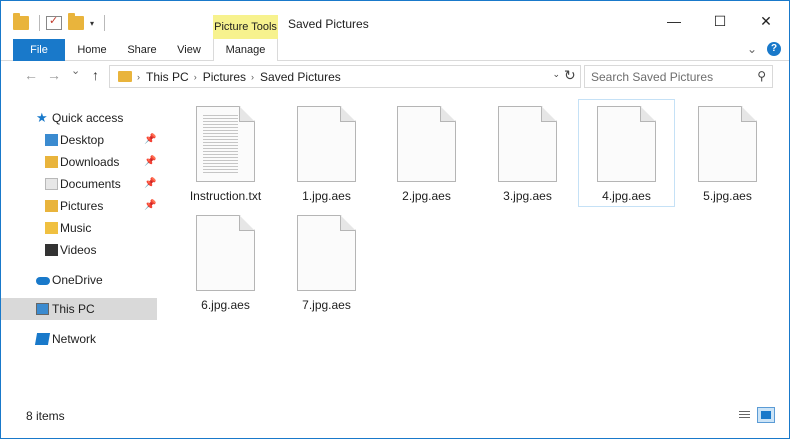  I want to click on file-item: 4.jpg.aes, so click(626, 153).